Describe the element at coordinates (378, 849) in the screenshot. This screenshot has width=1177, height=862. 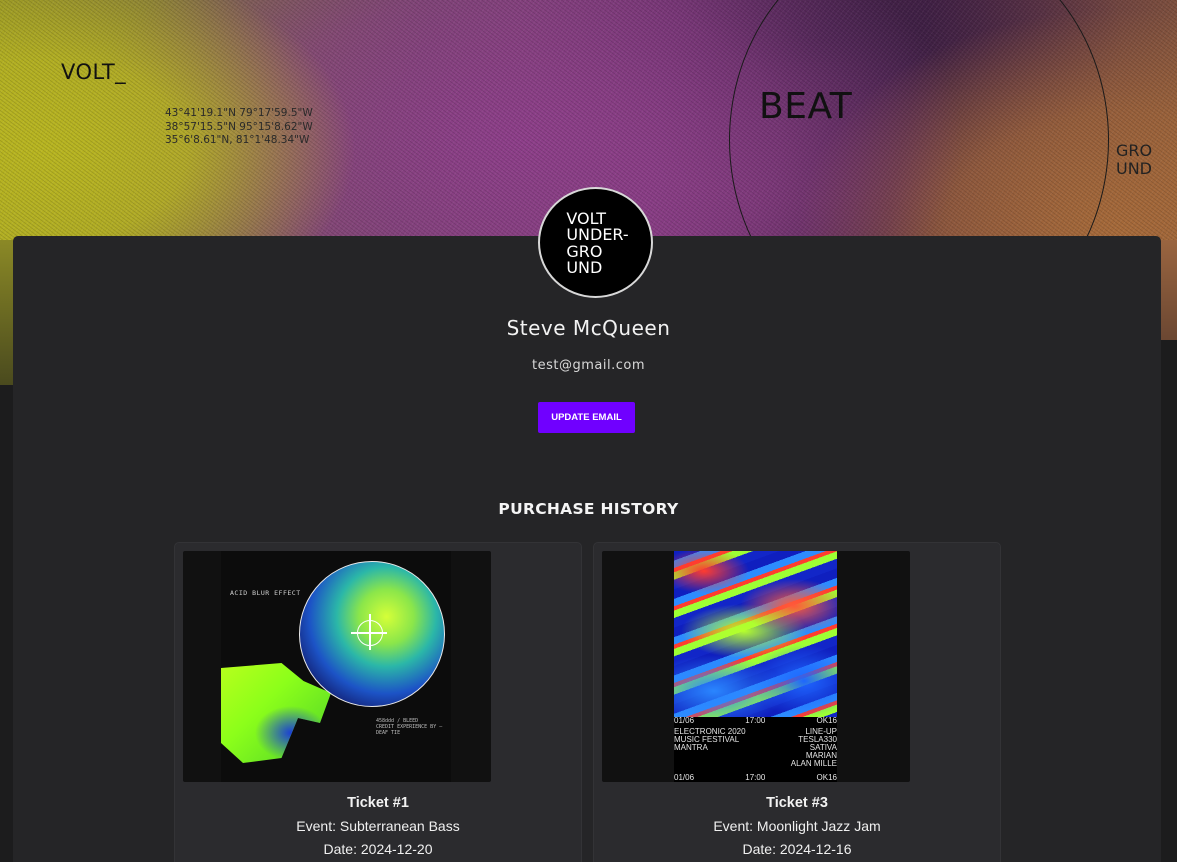
I see `ticket-date: Date: 2024-12-20` at that location.